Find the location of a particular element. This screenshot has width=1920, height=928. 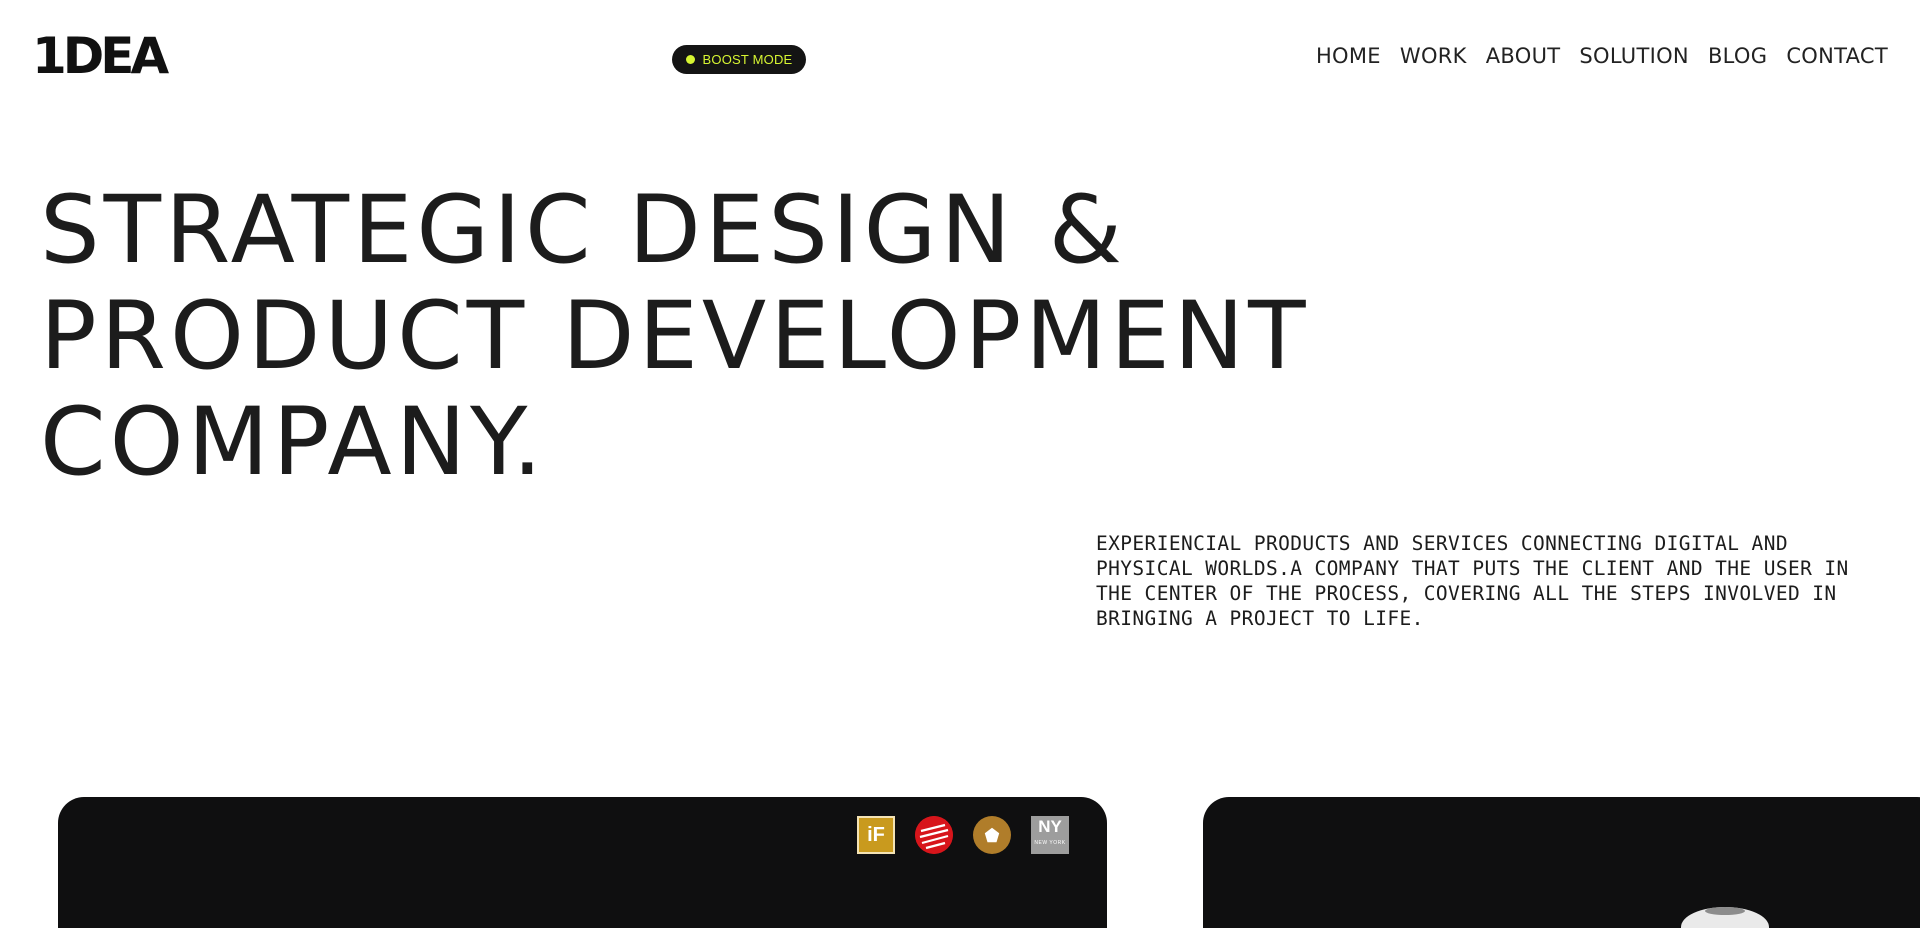

boost-mode-label: BOOST MODE is located at coordinates (747, 59).